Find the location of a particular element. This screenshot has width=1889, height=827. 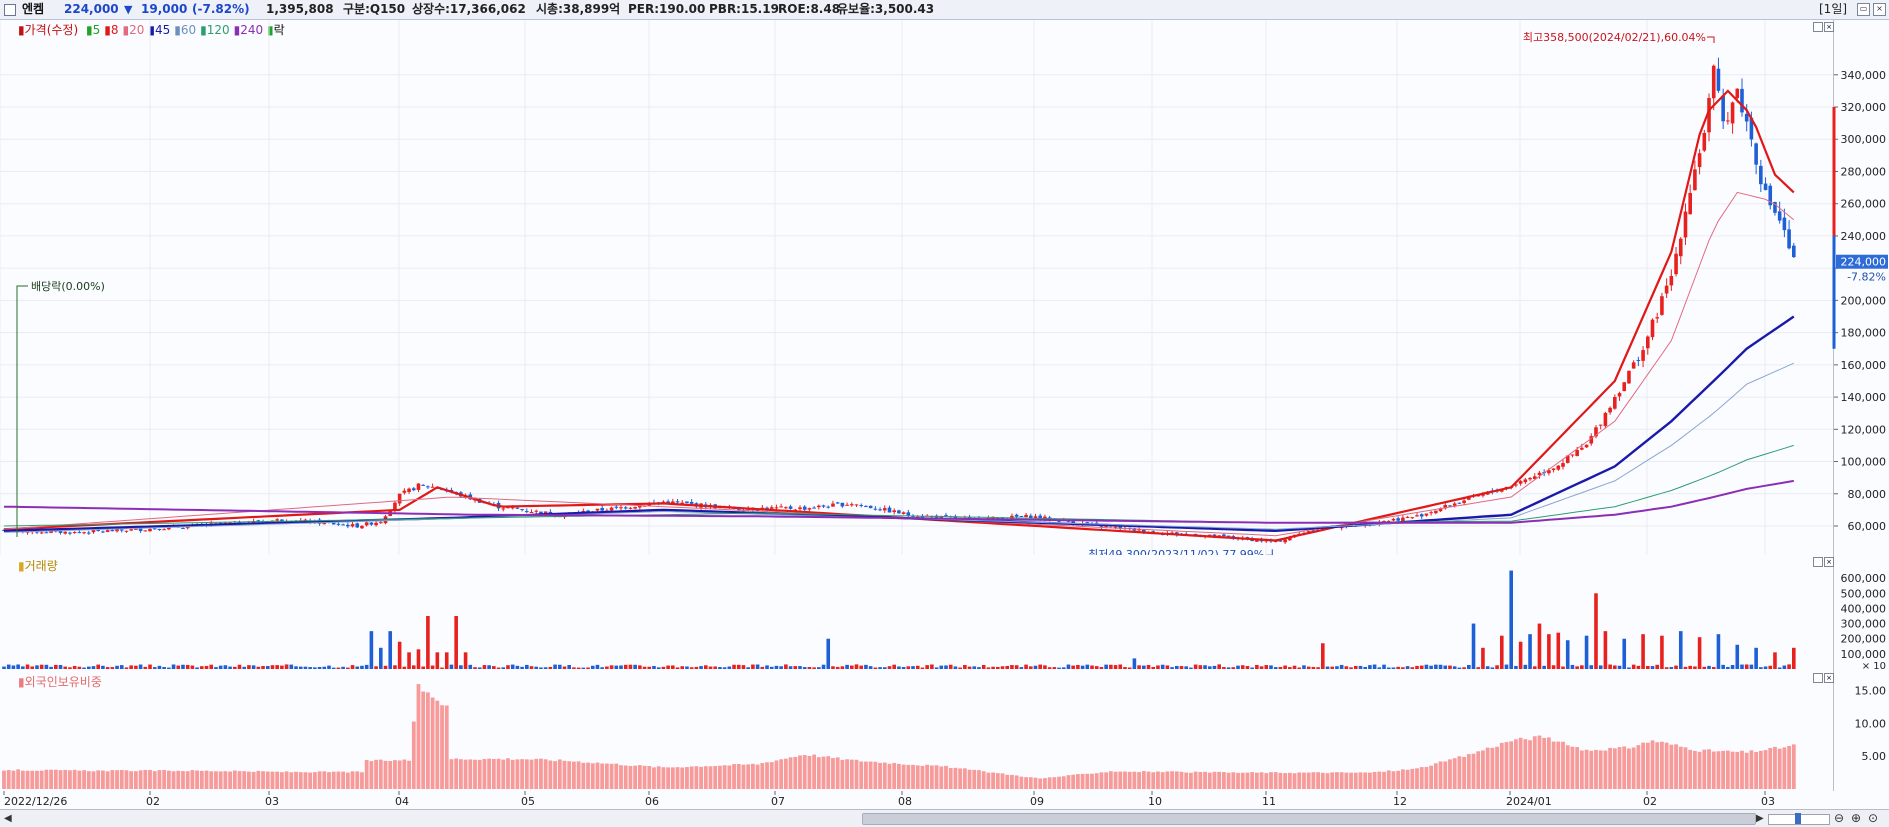

foreign-pane: ▮외국인보유비중 is located at coordinates (916, 731).